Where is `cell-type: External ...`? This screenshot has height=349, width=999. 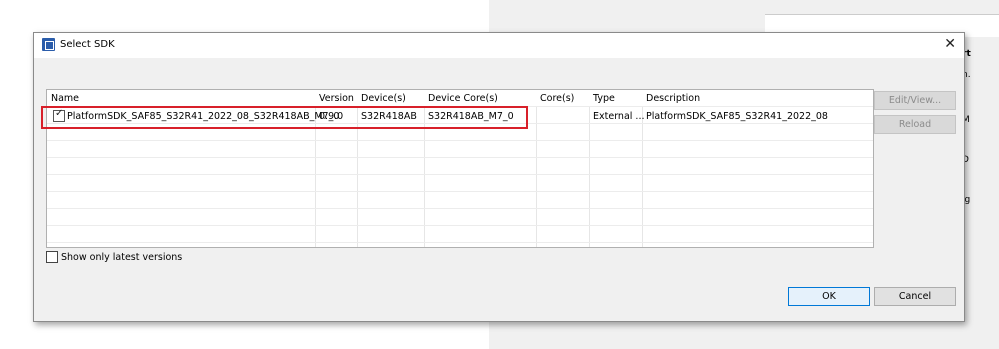
cell-type: External ... is located at coordinates (619, 116).